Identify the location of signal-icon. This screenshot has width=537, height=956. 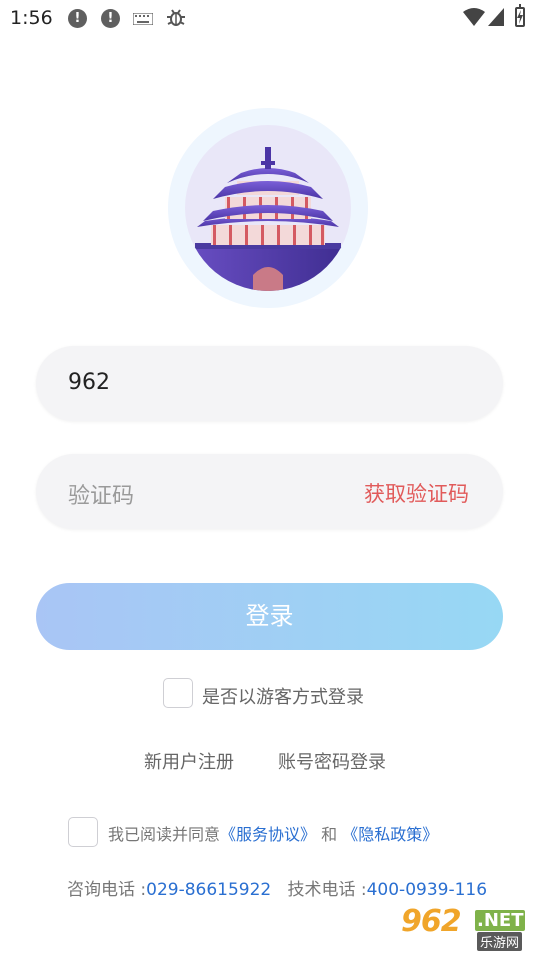
(496, 17).